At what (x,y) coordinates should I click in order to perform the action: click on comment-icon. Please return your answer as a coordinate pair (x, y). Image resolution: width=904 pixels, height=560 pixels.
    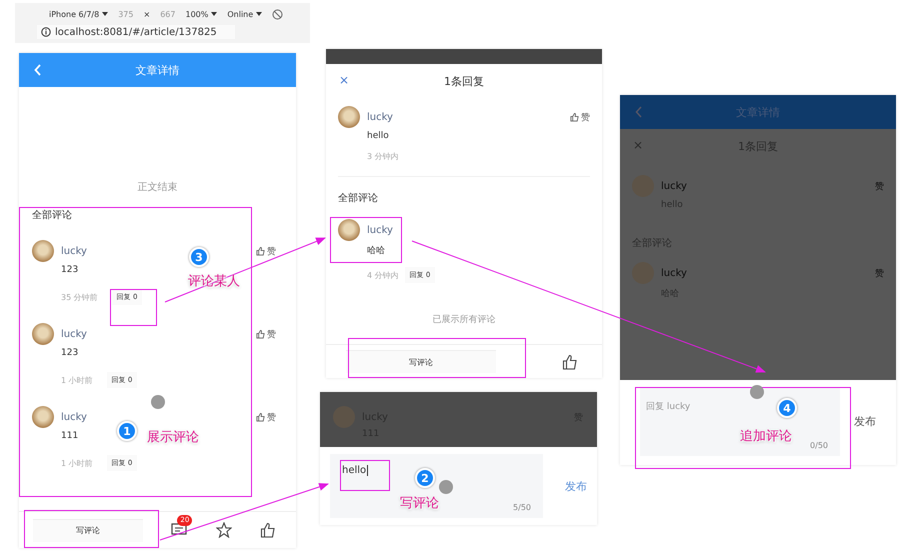
    Looking at the image, I should click on (179, 530).